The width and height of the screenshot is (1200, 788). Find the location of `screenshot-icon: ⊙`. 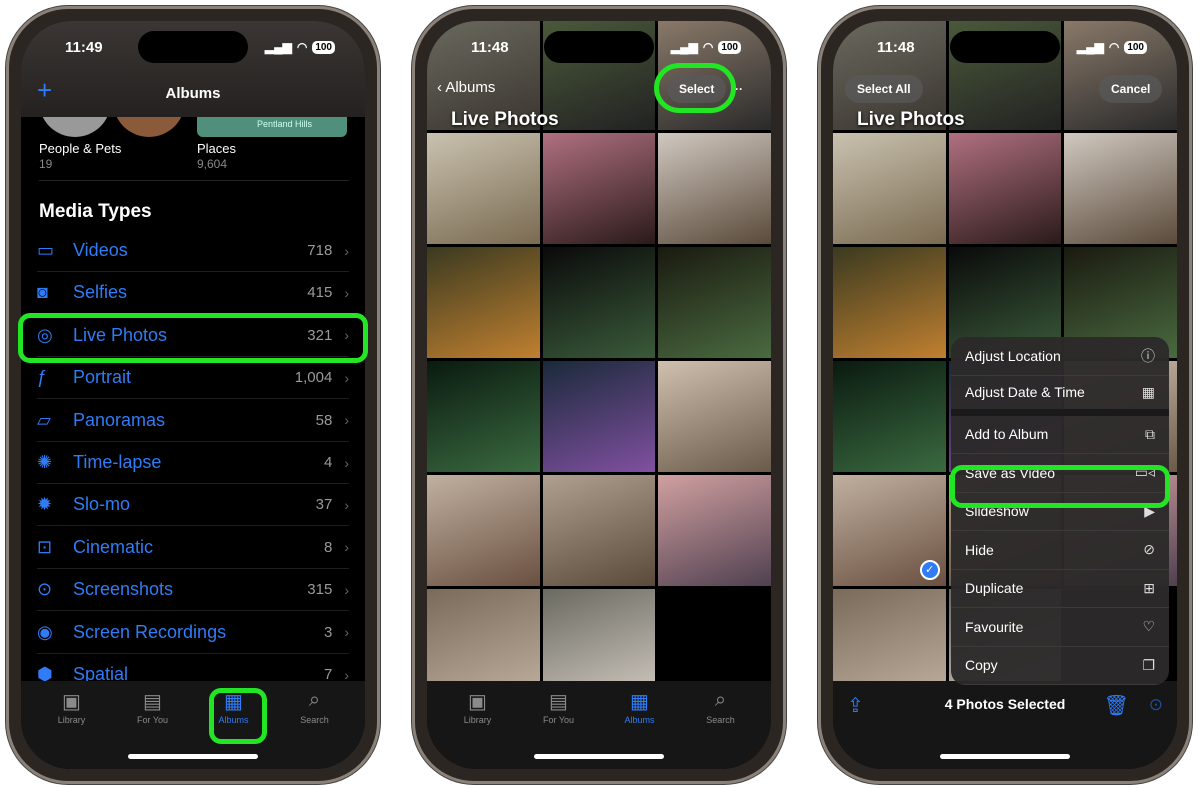

screenshot-icon: ⊙ is located at coordinates (45, 589).